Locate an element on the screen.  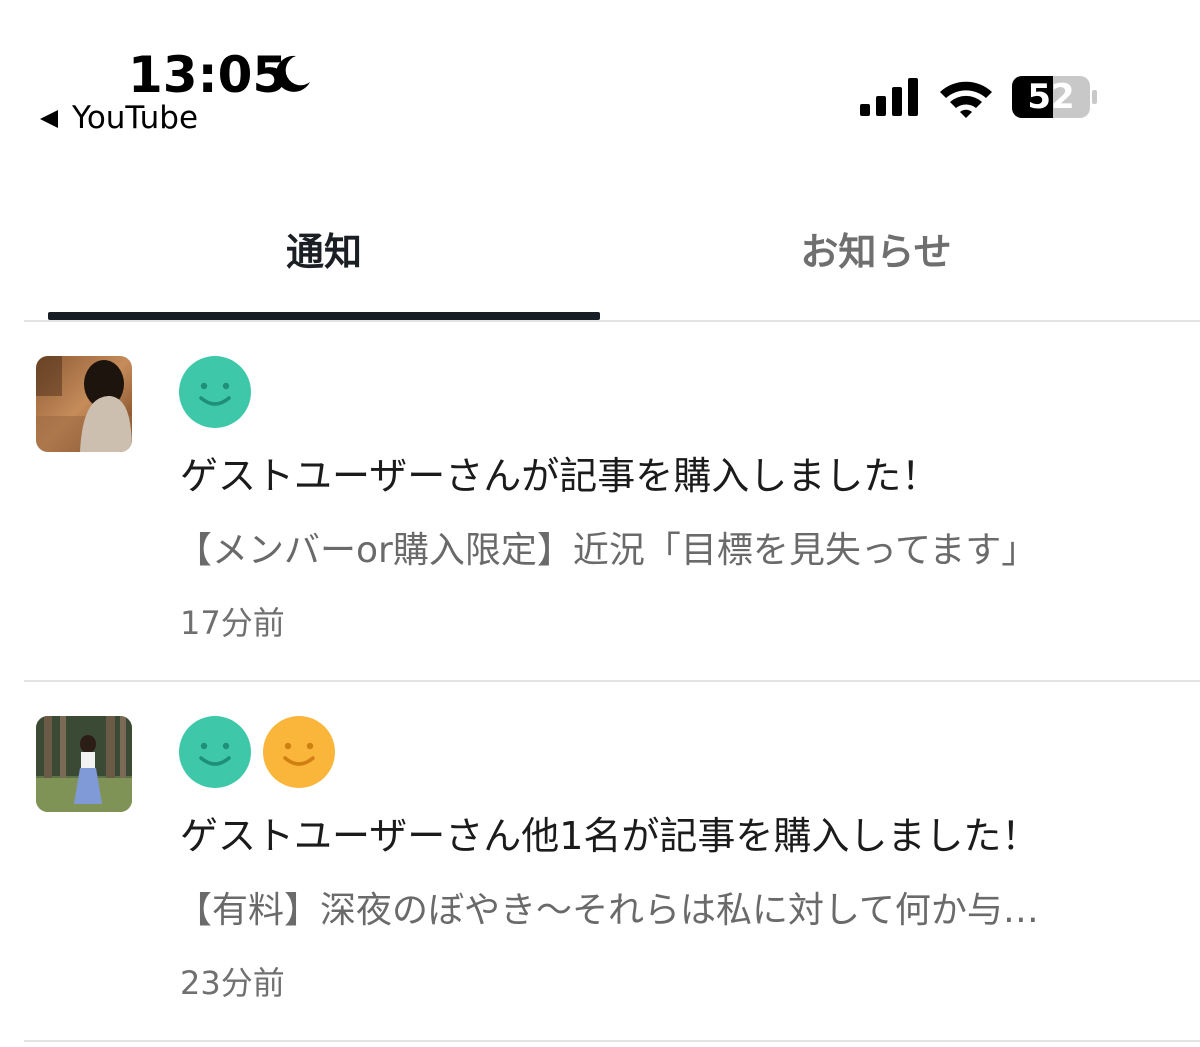
back-to-app-link: YouTube is located at coordinates (135, 118).